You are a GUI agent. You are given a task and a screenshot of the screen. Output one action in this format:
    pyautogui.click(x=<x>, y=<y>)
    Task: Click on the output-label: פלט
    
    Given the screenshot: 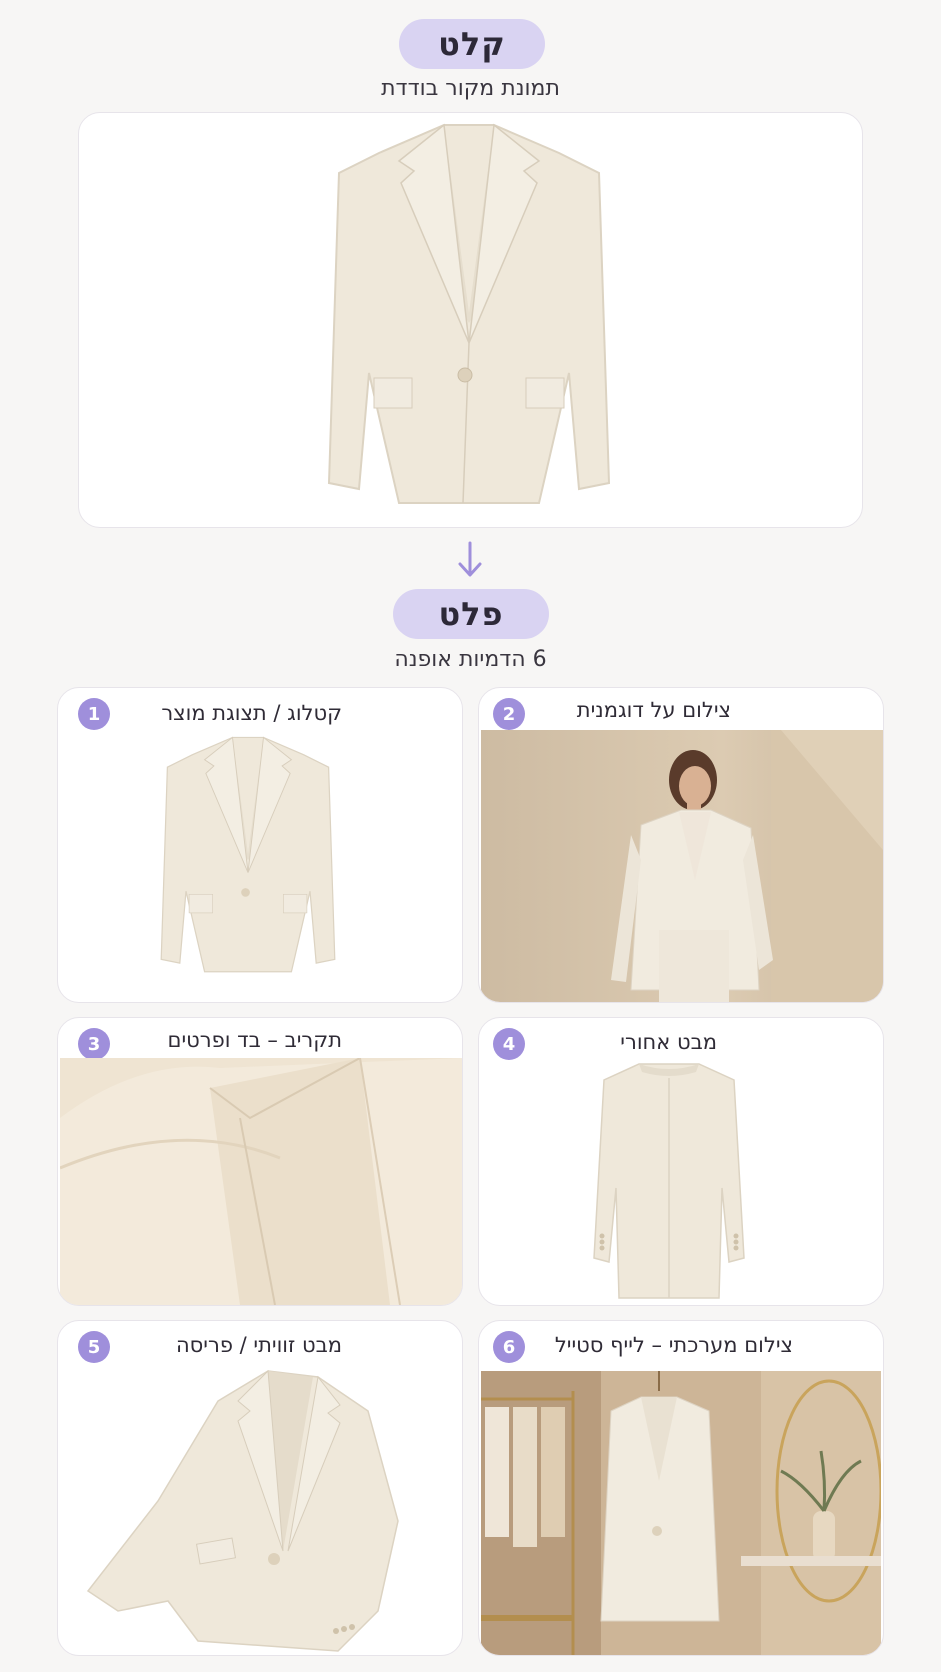 What is the action you would take?
    pyautogui.click(x=471, y=614)
    